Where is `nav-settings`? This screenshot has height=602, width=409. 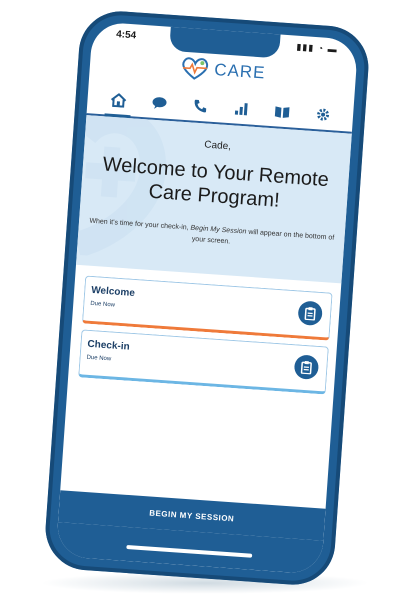 nav-settings is located at coordinates (322, 114).